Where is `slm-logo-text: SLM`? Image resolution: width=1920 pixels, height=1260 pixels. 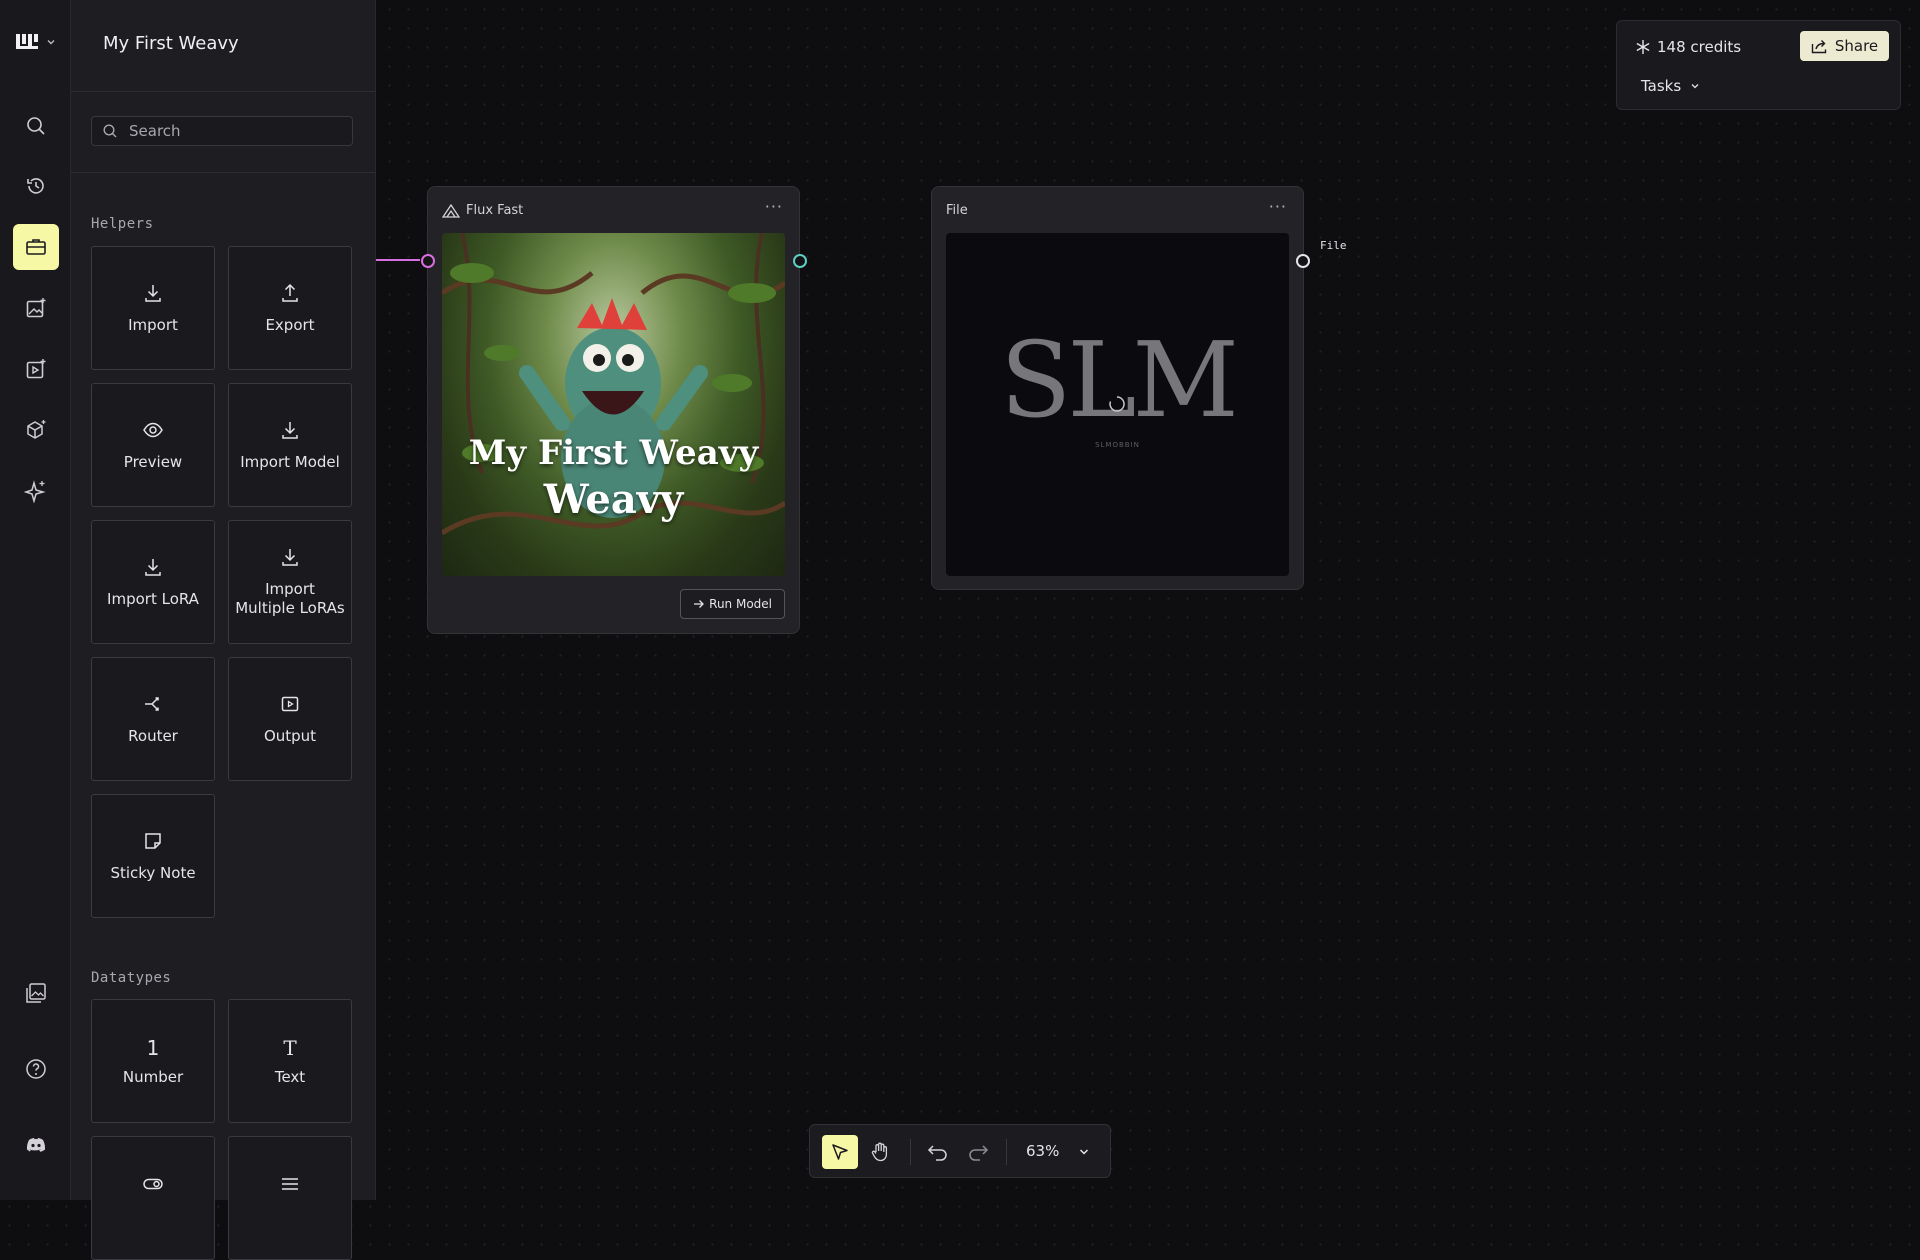 slm-logo-text: SLM is located at coordinates (1119, 380).